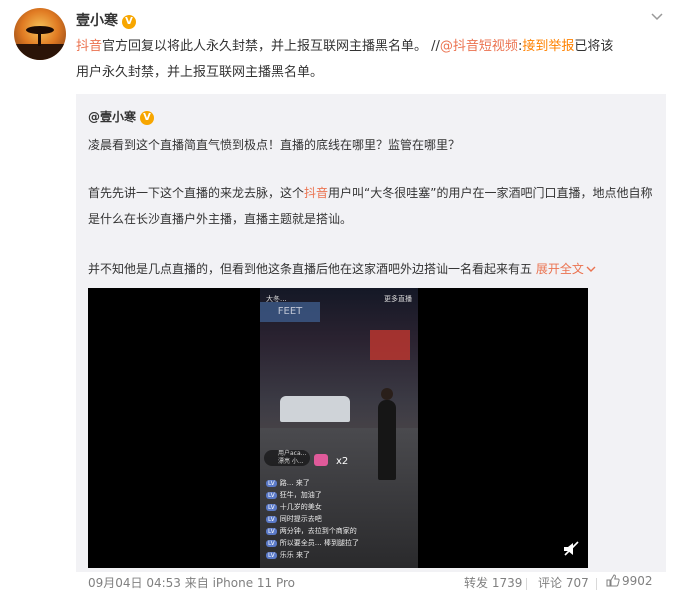 The image size is (678, 595). What do you see at coordinates (594, 46) in the screenshot?
I see `post-text-line1-end: 已将该` at bounding box center [594, 46].